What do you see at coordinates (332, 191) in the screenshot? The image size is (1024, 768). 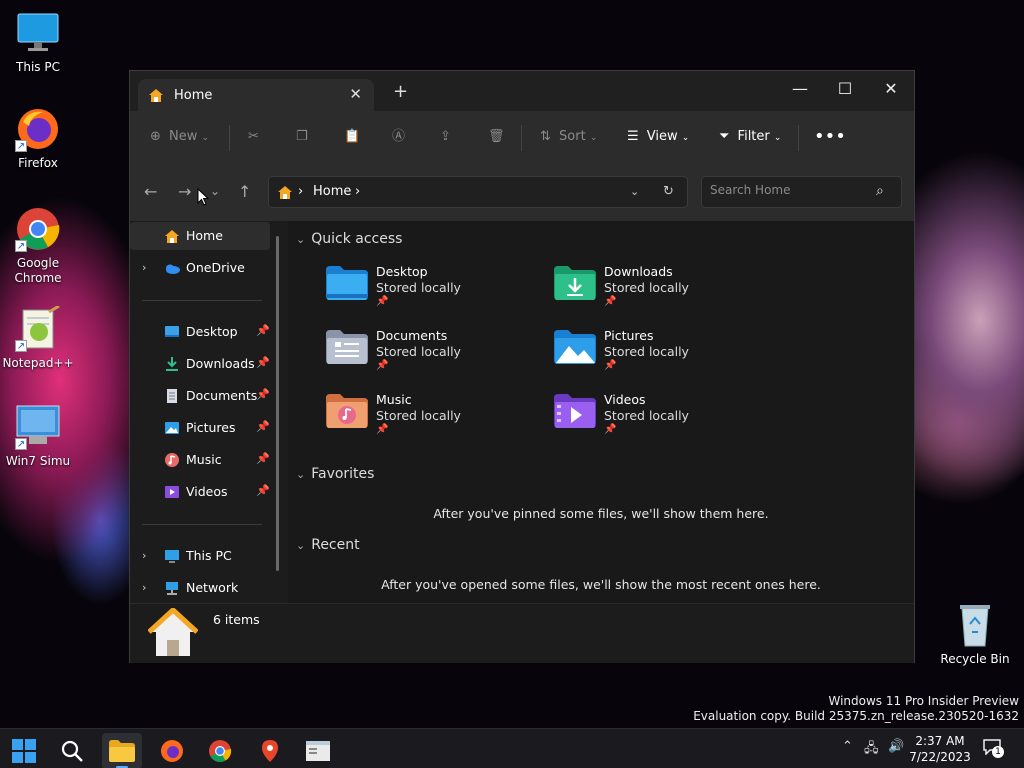 I see `breadcrumb-home: Home` at bounding box center [332, 191].